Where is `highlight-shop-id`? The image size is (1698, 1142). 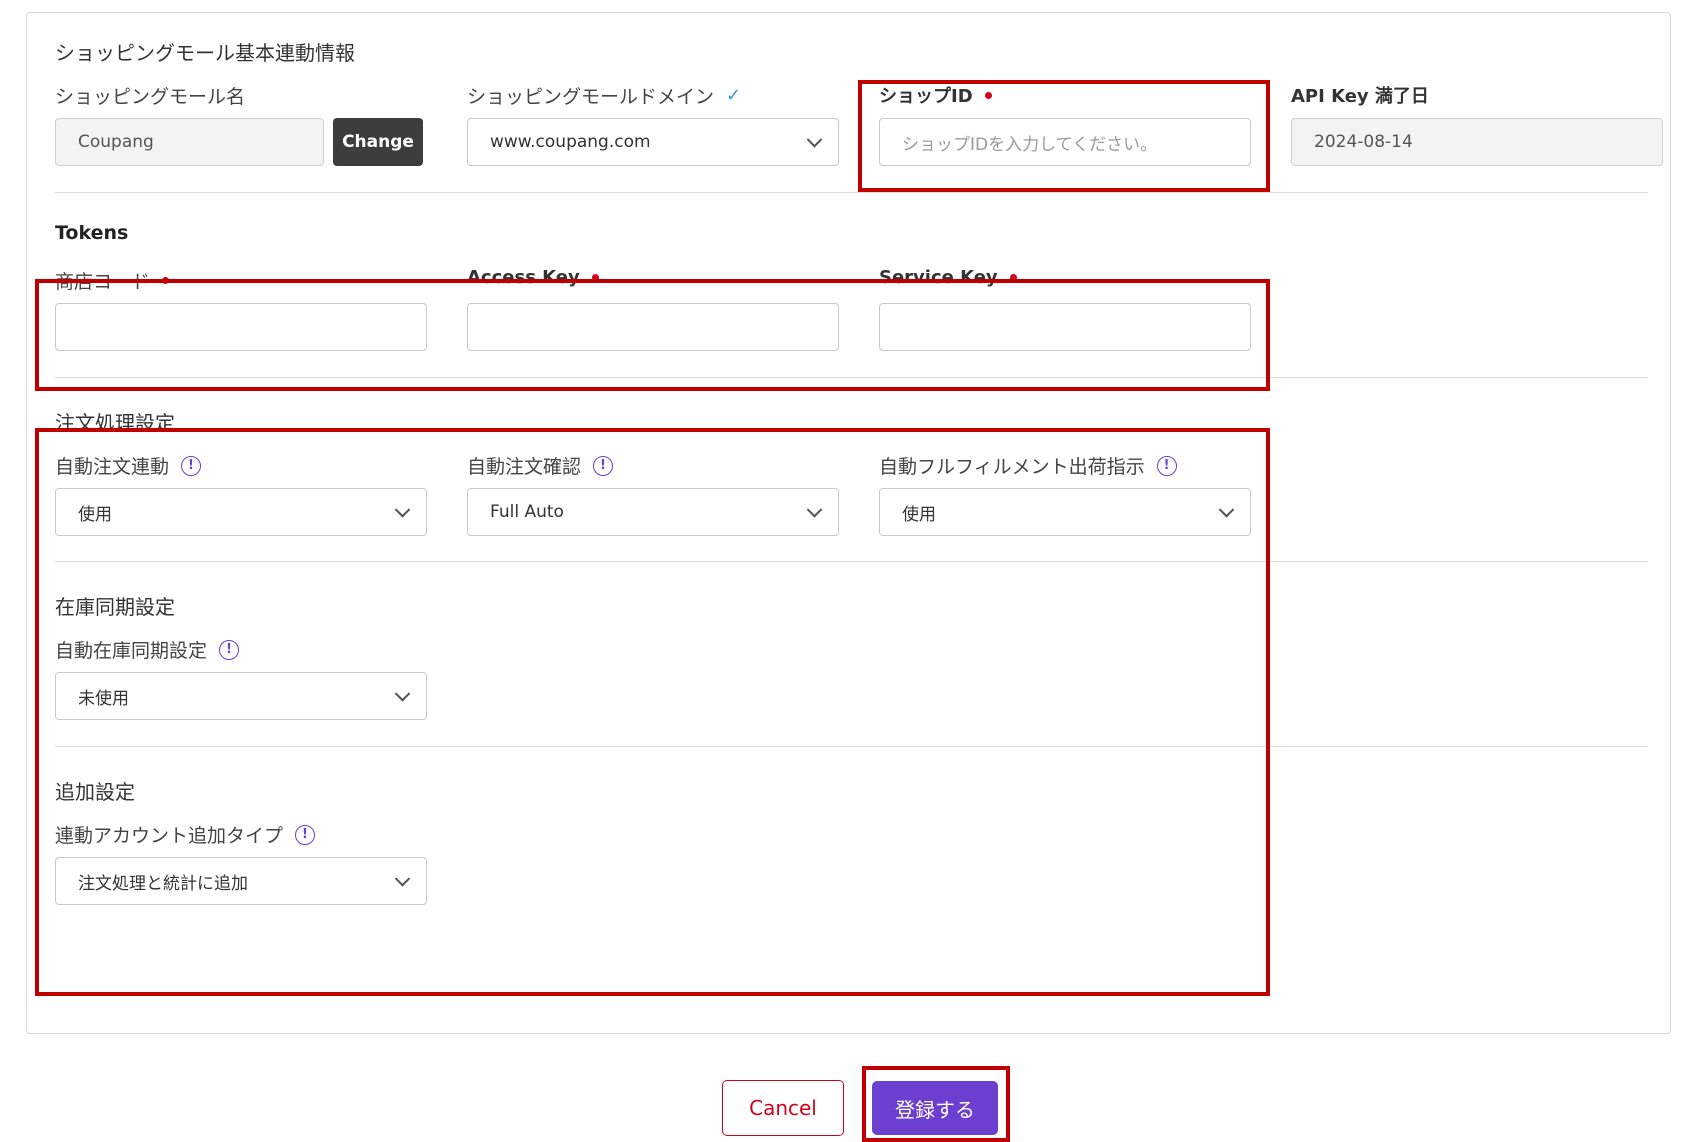
highlight-shop-id is located at coordinates (1064, 136).